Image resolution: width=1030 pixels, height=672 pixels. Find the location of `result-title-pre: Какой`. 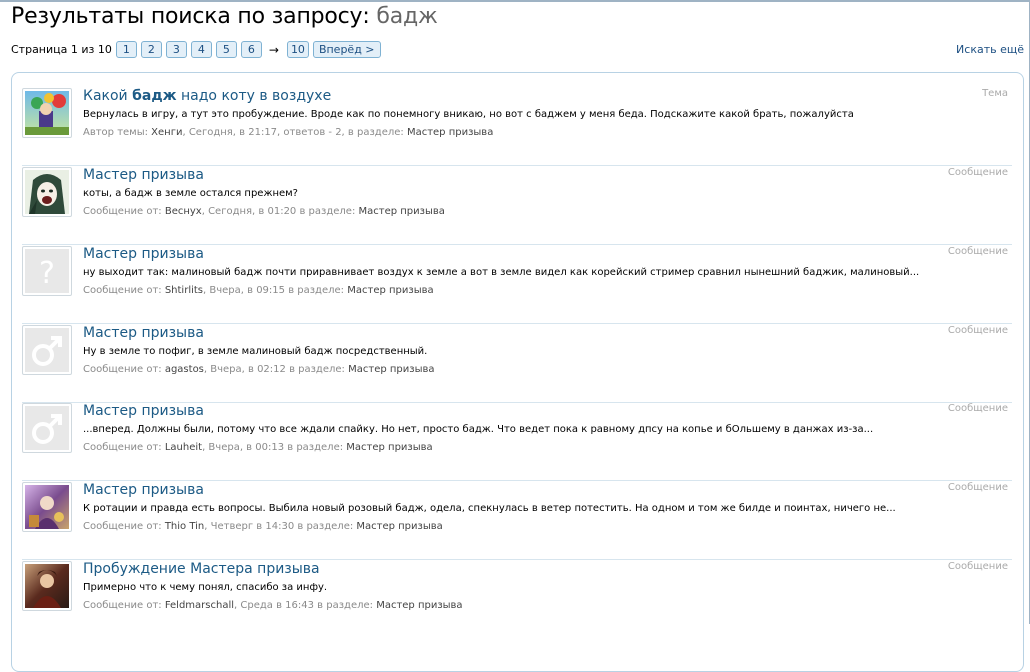

result-title-pre: Какой is located at coordinates (108, 96).